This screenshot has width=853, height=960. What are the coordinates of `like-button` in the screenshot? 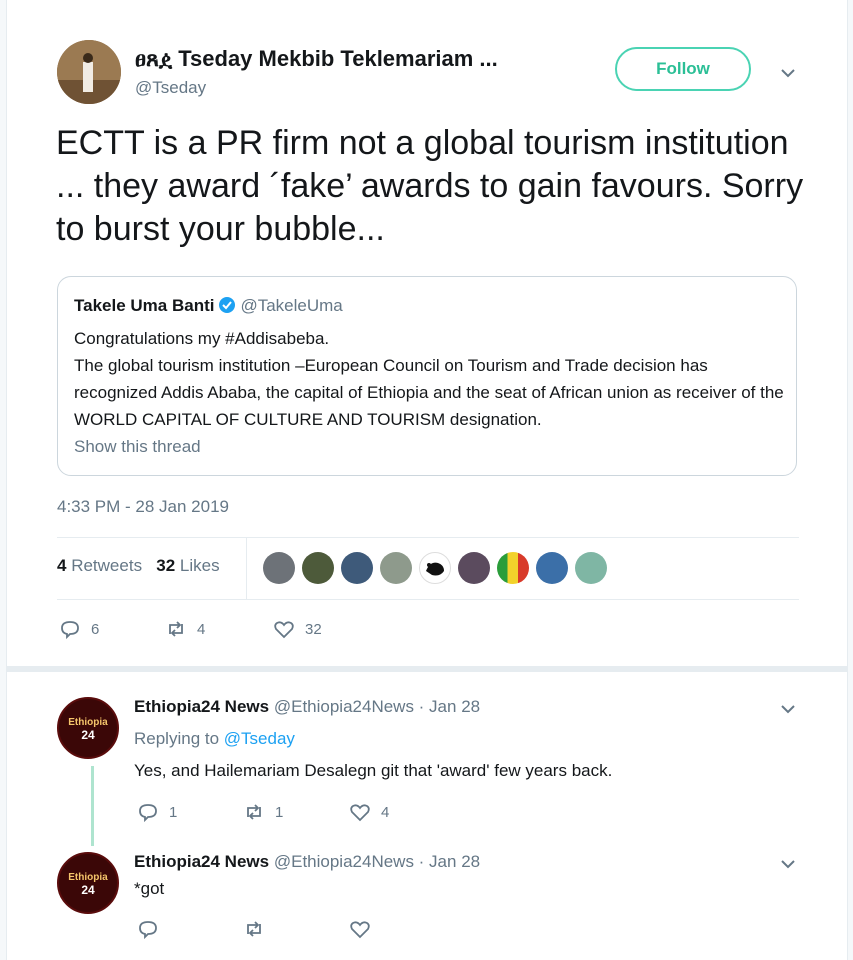 It's located at (360, 929).